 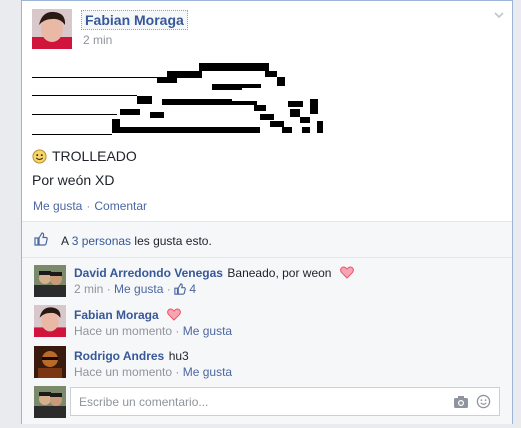 I want to click on comment-meta: 2 min · Me gusta · 4, so click(x=135, y=289).